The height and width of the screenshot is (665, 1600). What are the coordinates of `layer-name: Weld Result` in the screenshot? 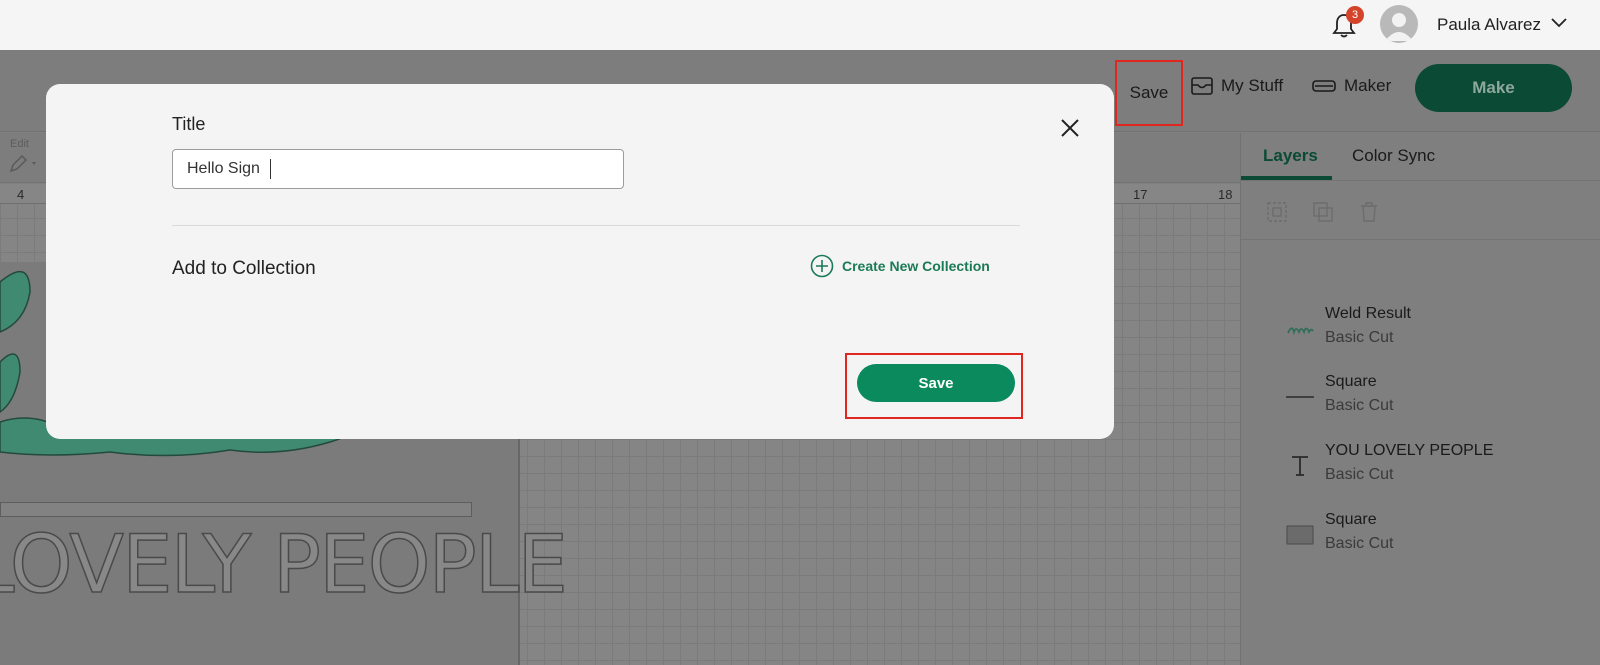 It's located at (1368, 313).